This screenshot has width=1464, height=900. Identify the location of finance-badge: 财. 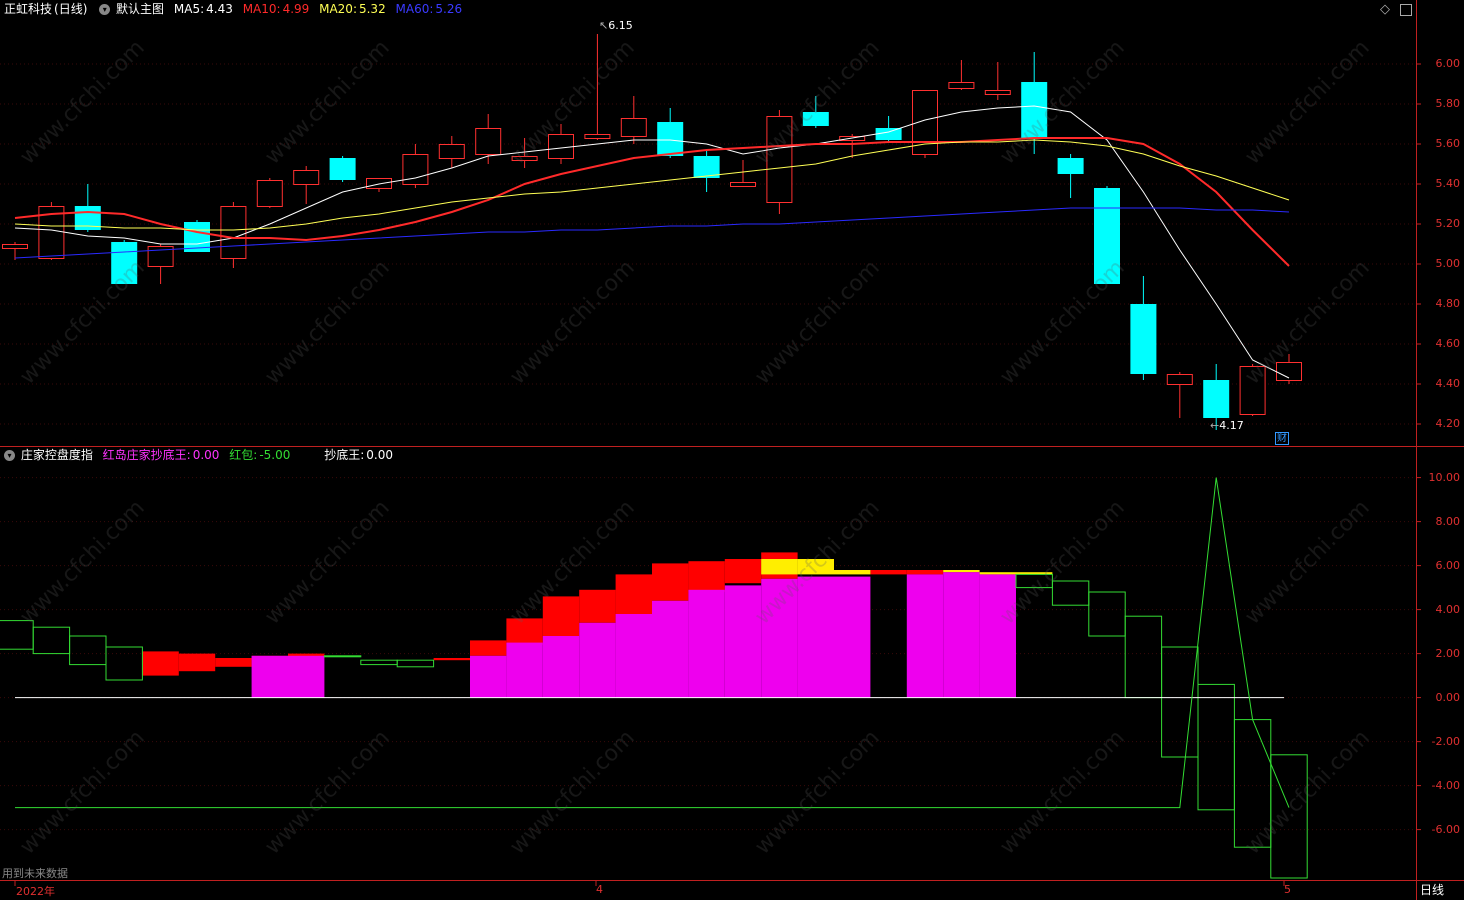
(1282, 438).